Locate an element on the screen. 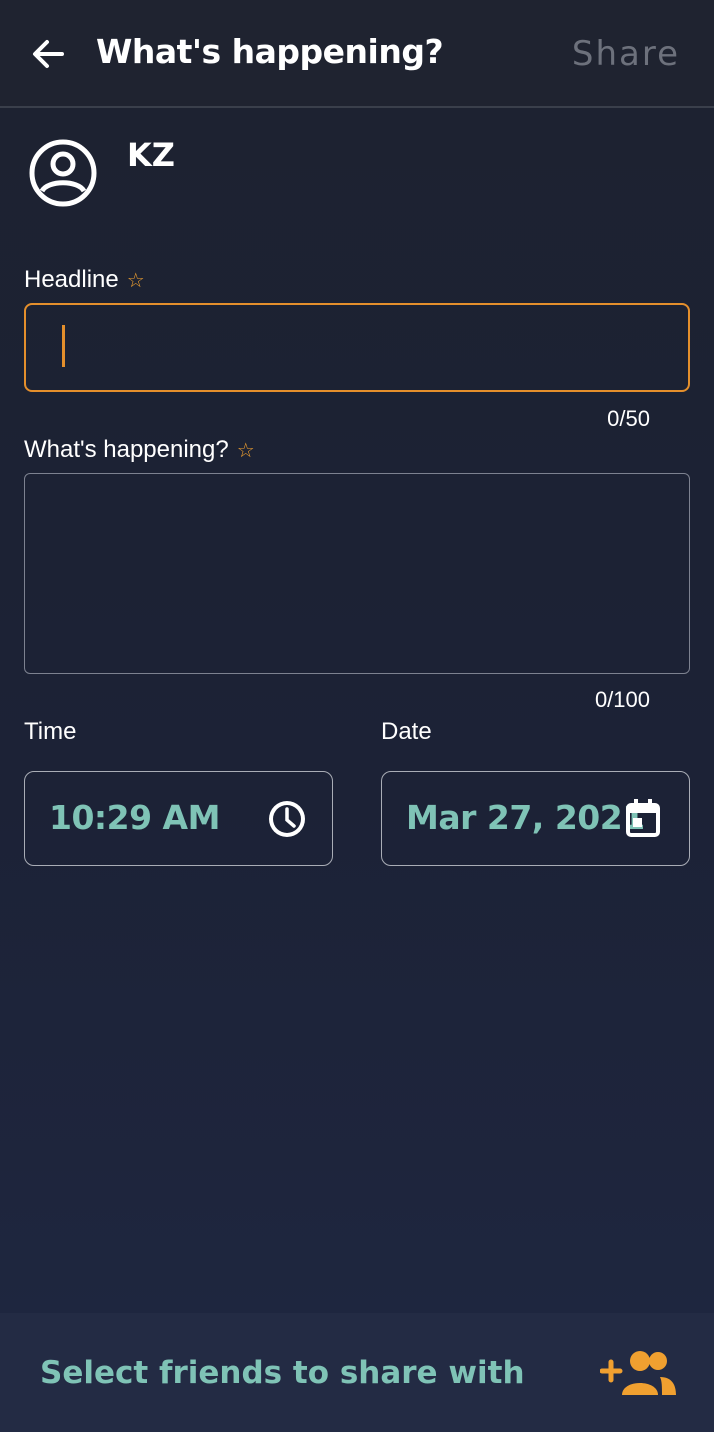 The height and width of the screenshot is (1432, 714). group-add-icon is located at coordinates (639, 1374).